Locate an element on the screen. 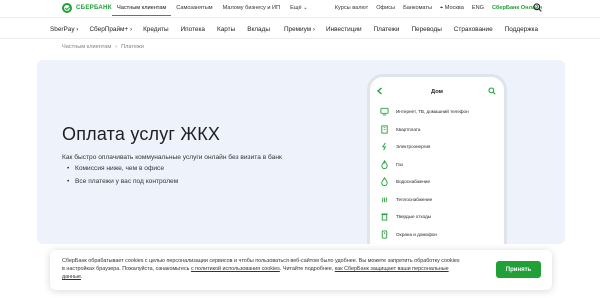 This screenshot has height=298, width=600. cookie-policy-link: с политикой использования cookies is located at coordinates (235, 269).